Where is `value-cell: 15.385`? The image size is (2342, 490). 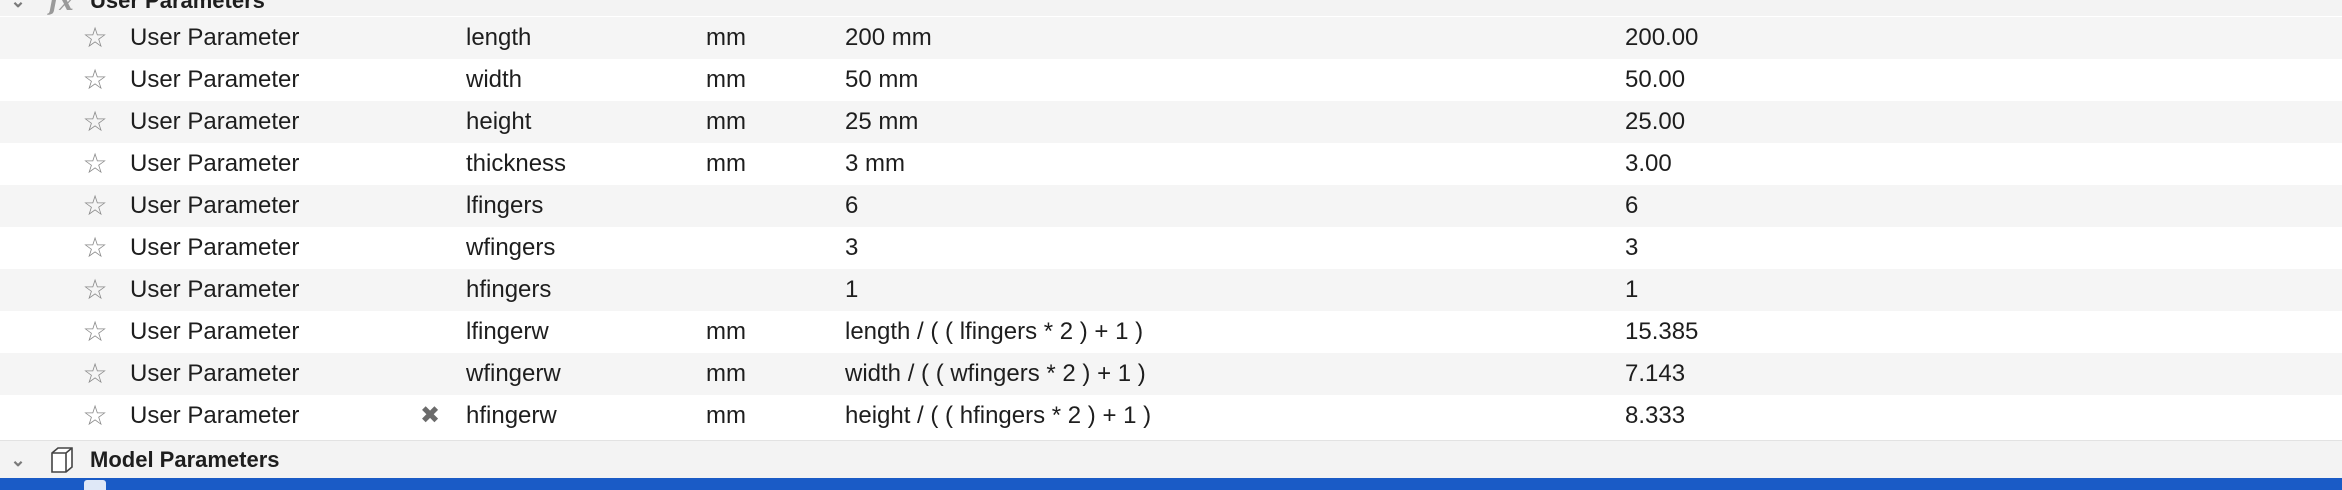
value-cell: 15.385 is located at coordinates (1662, 331).